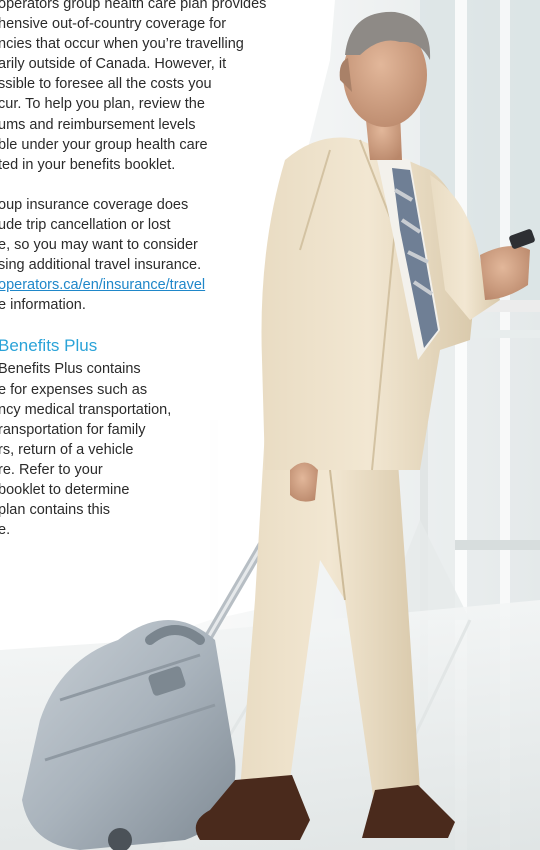  What do you see at coordinates (49, 346) in the screenshot?
I see `section-heading: Benefits Plus` at bounding box center [49, 346].